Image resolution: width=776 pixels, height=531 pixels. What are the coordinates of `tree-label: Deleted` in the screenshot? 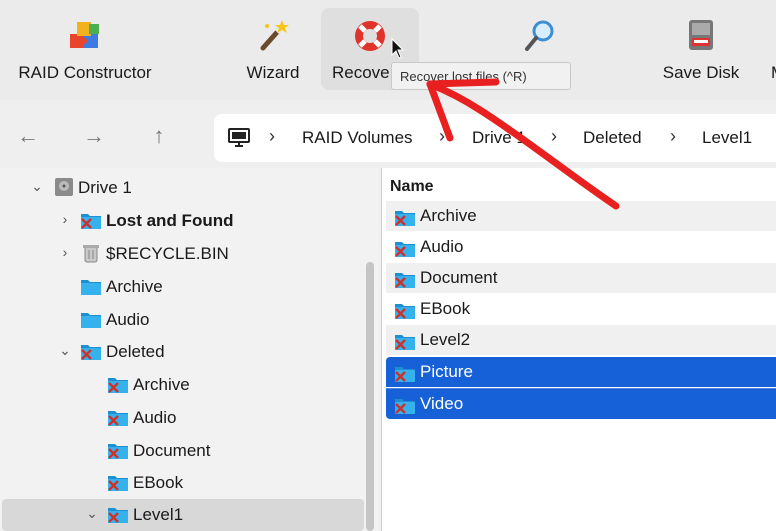 It's located at (135, 351).